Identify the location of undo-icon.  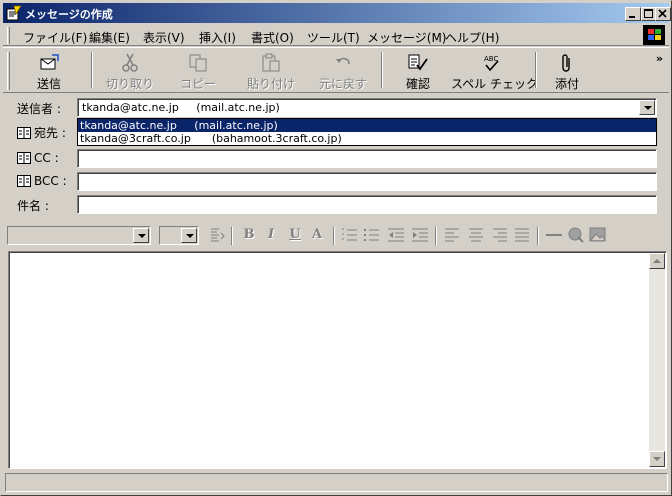
(343, 61).